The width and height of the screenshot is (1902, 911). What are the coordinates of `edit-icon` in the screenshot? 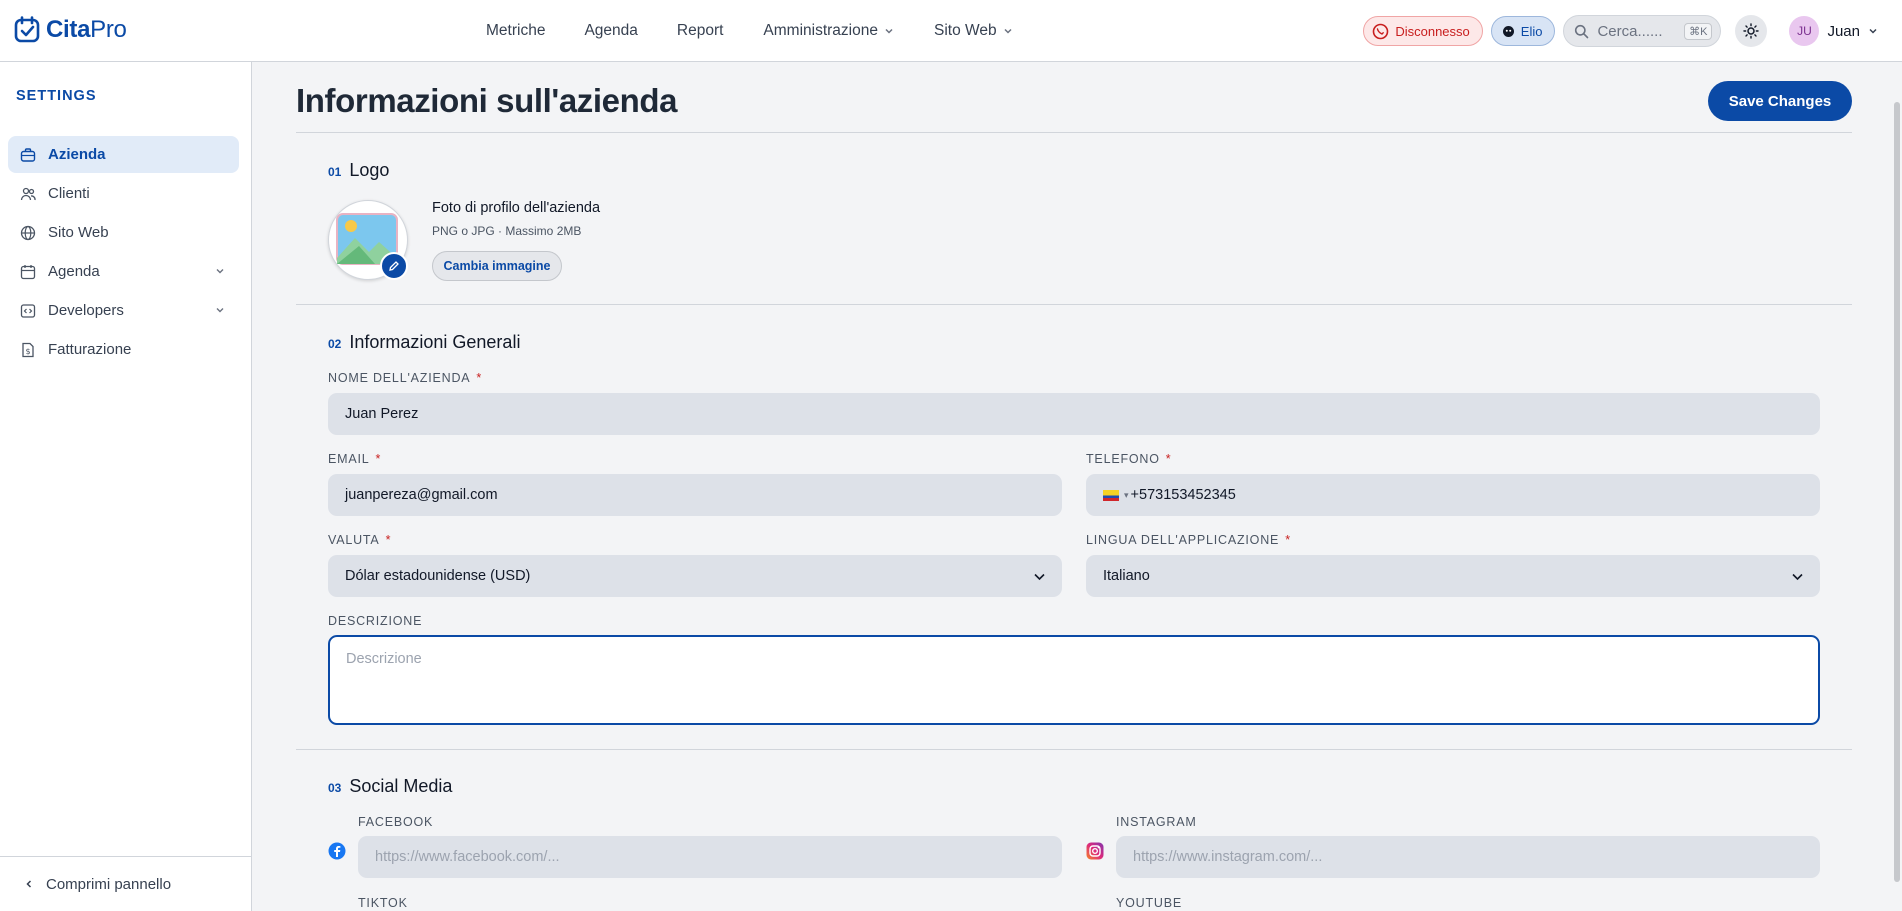 It's located at (394, 266).